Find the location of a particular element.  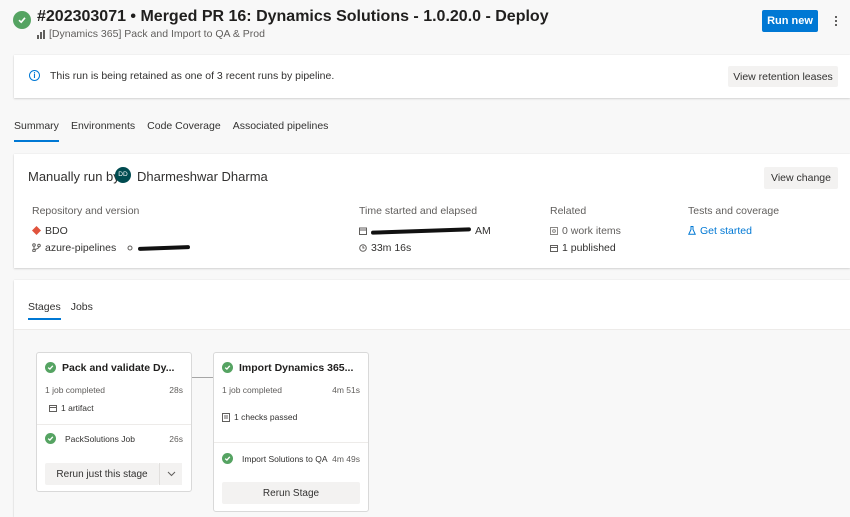

more-actions-icon is located at coordinates (836, 21).